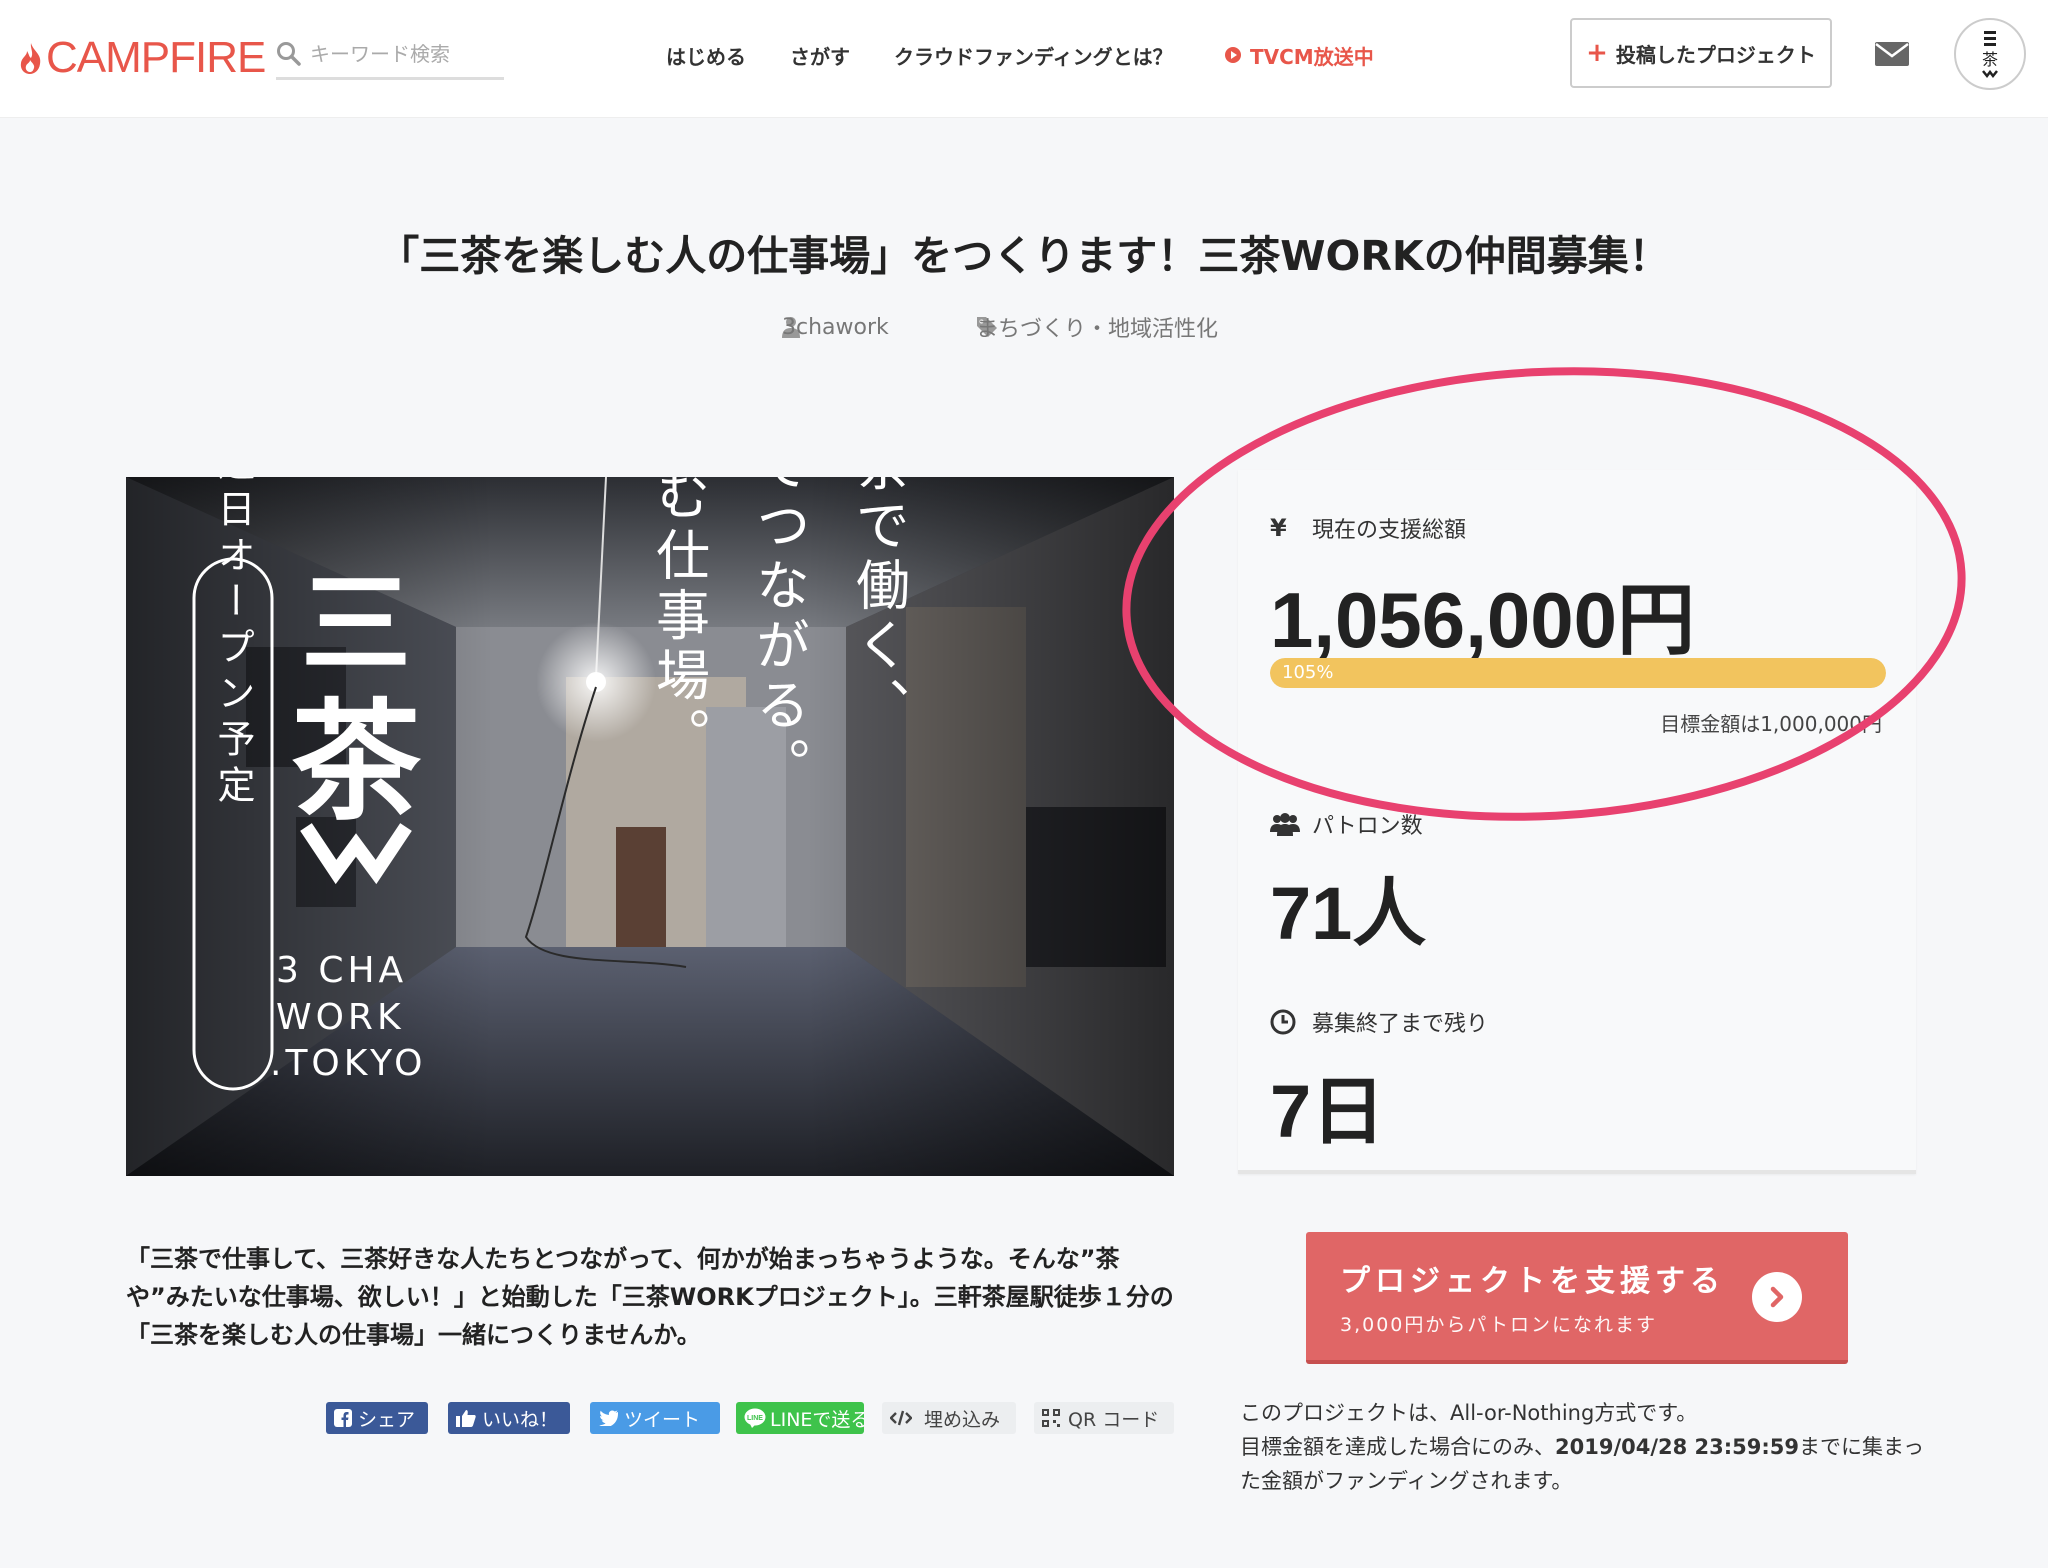 The width and height of the screenshot is (2048, 1568). I want to click on support-project-button: プロジェクトを支援する 3,000円からパトロンになれます, so click(1577, 1298).